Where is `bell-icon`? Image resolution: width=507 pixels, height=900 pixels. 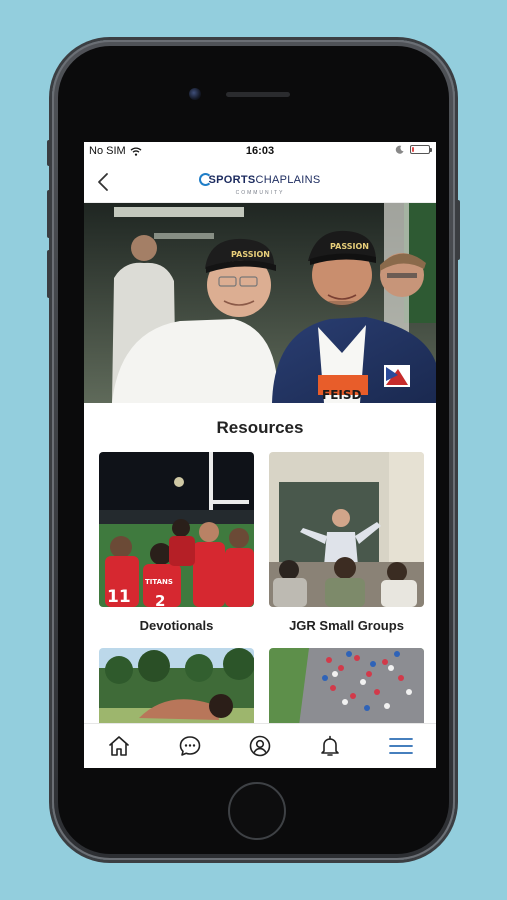 bell-icon is located at coordinates (330, 745).